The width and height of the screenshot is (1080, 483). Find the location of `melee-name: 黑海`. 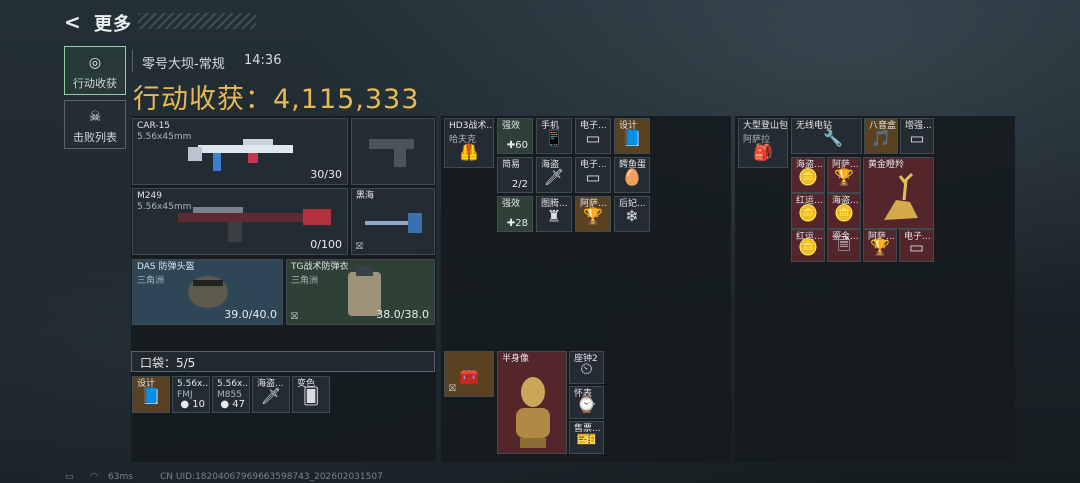

melee-name: 黑海 is located at coordinates (365, 196).